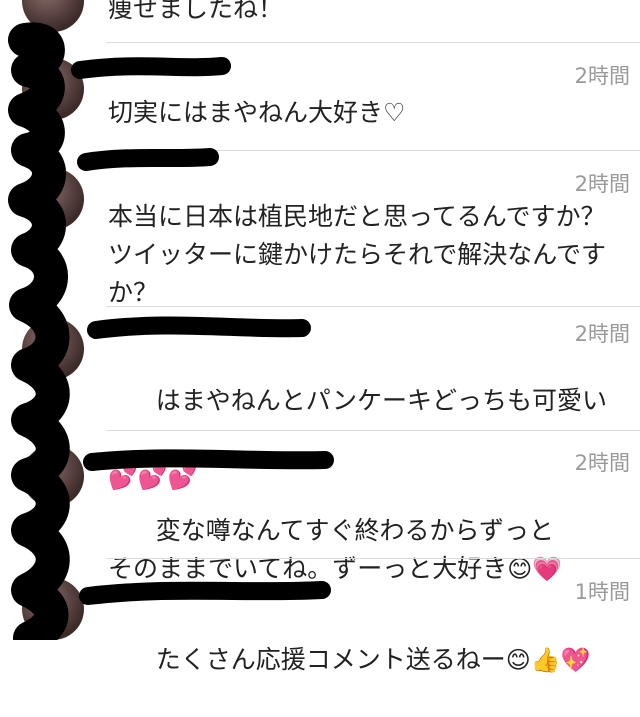  I want to click on comment-text-content: 変な噂なんてすぐ終わるからずっとそのままでいてね。ずーっと大好き, so click(331, 549).